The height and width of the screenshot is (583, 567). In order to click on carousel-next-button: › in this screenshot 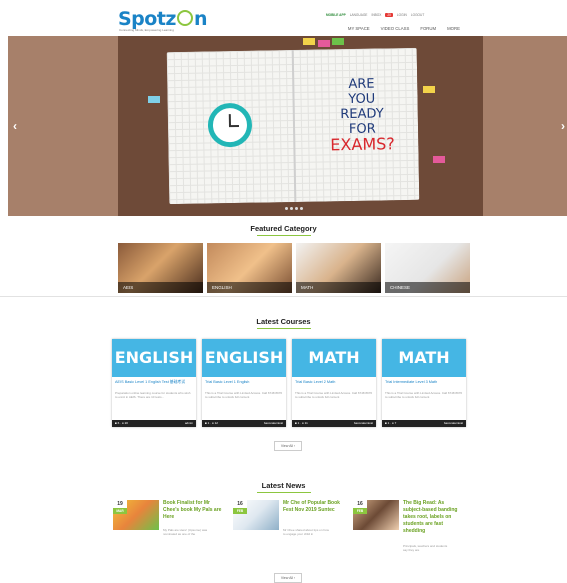, I will do `click(563, 126)`.